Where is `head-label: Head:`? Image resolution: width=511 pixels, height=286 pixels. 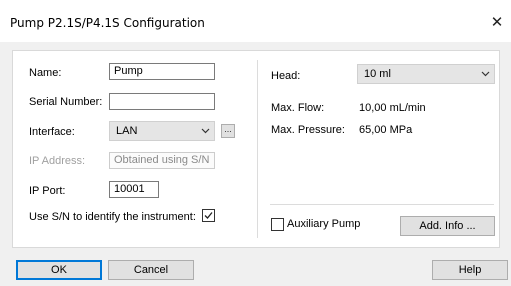 head-label: Head: is located at coordinates (286, 76).